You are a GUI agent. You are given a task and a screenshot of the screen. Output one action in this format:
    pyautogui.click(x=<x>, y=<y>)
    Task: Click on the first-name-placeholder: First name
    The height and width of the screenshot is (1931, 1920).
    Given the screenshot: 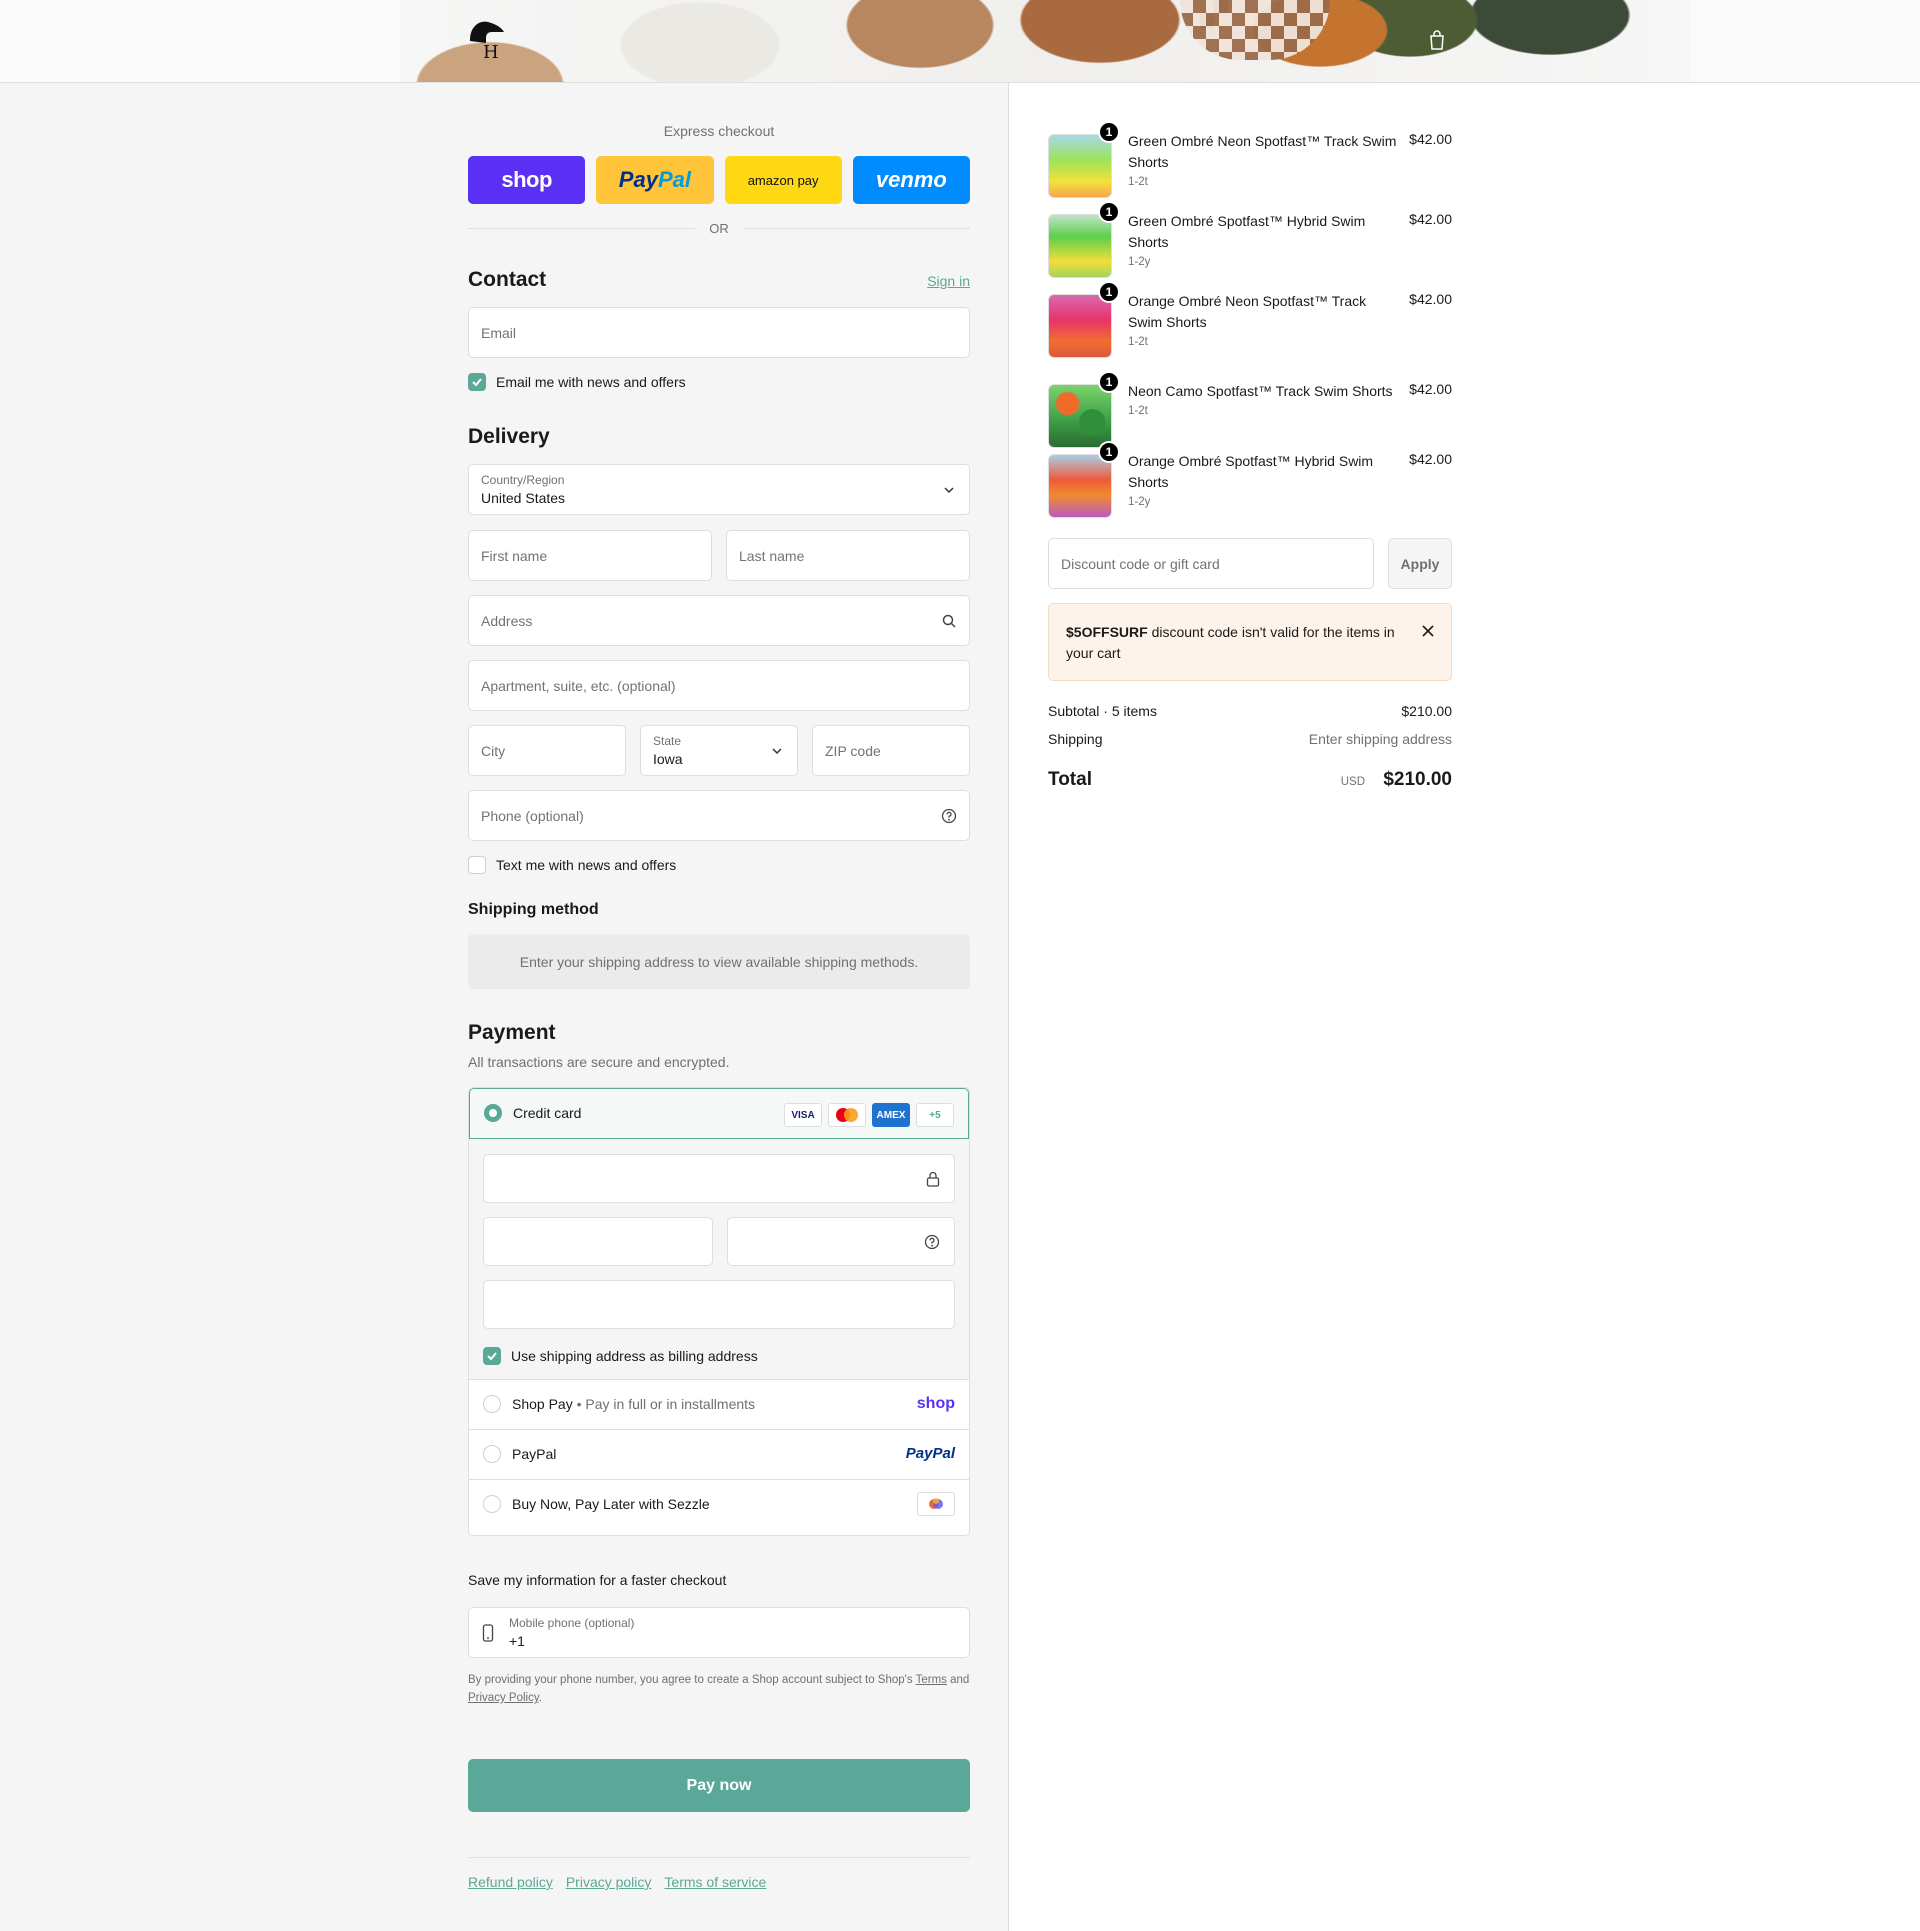 What is the action you would take?
    pyautogui.click(x=514, y=556)
    